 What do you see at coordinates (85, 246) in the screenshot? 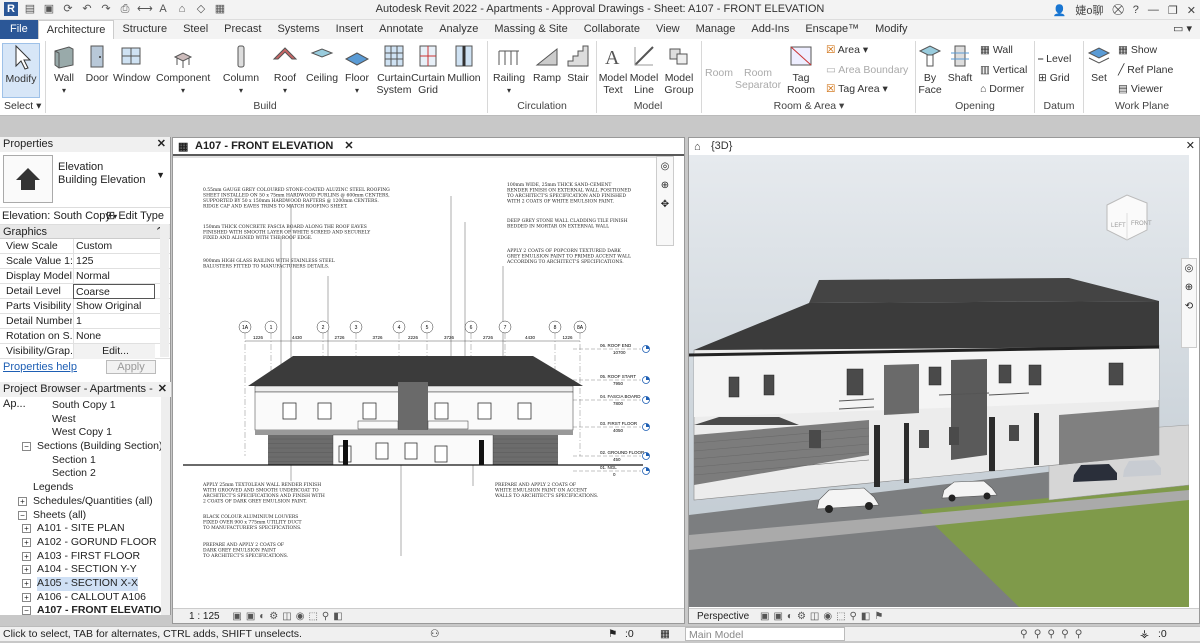
I see `property-row: View Scale Custom` at bounding box center [85, 246].